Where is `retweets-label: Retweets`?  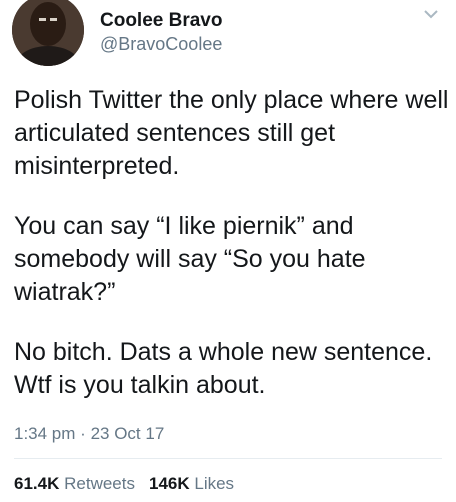
retweets-label: Retweets is located at coordinates (99, 483).